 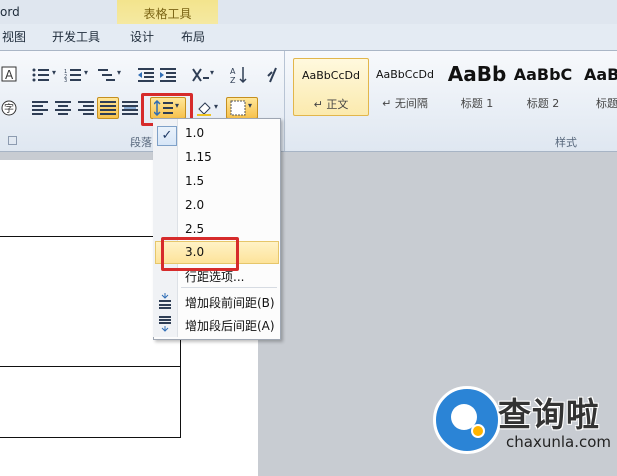 I want to click on shading-dropdown-icon: ▾, so click(x=216, y=106).